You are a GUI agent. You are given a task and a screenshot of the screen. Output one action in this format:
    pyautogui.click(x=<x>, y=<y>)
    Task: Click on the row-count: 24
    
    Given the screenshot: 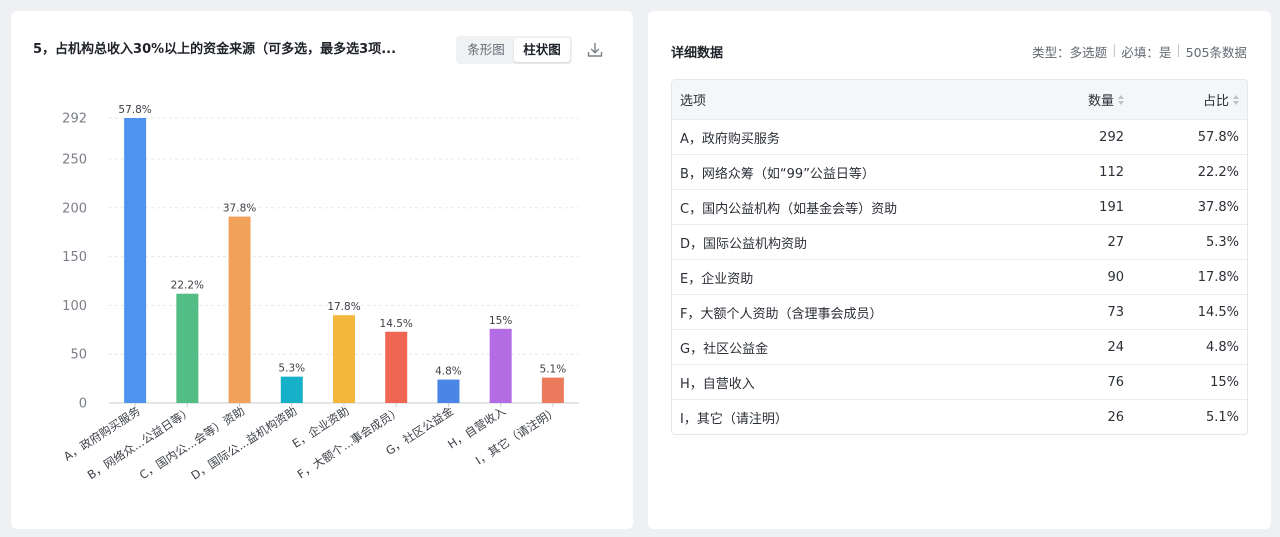 What is the action you would take?
    pyautogui.click(x=1115, y=347)
    